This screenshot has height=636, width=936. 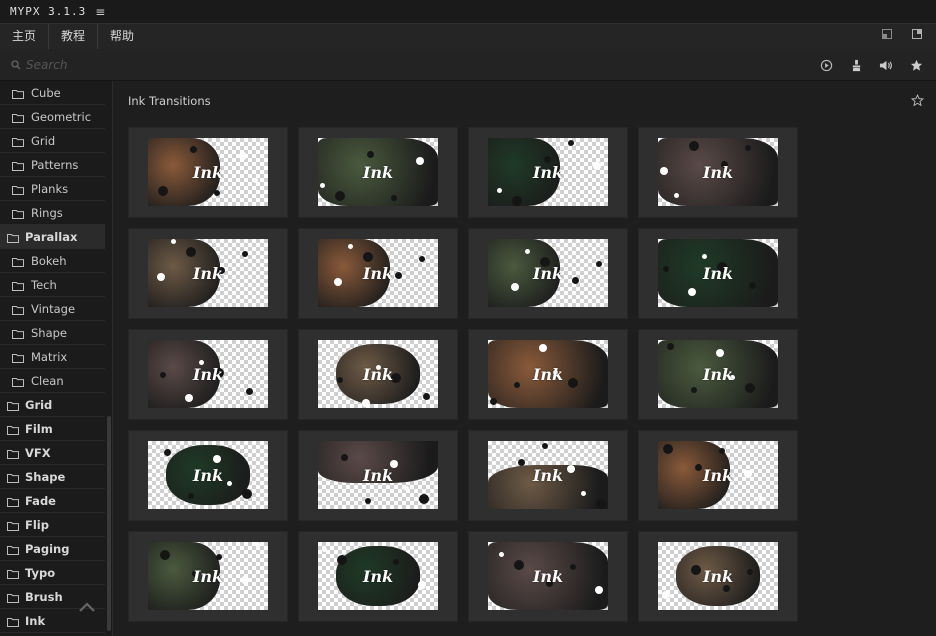 I want to click on sidebar-item-clean: Clean, so click(x=52, y=381).